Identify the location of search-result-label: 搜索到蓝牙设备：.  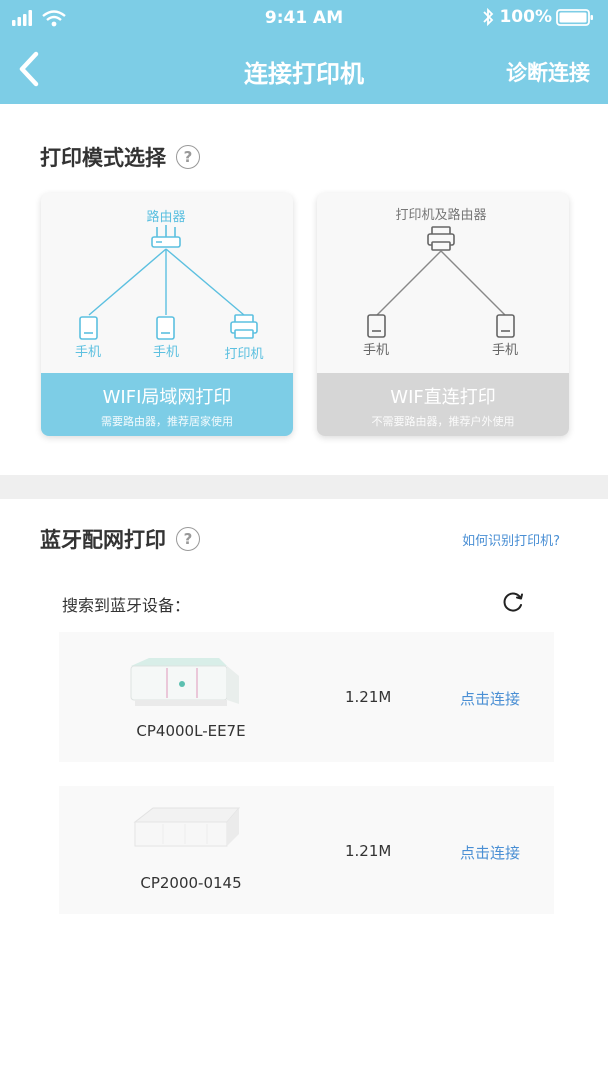
(126, 605).